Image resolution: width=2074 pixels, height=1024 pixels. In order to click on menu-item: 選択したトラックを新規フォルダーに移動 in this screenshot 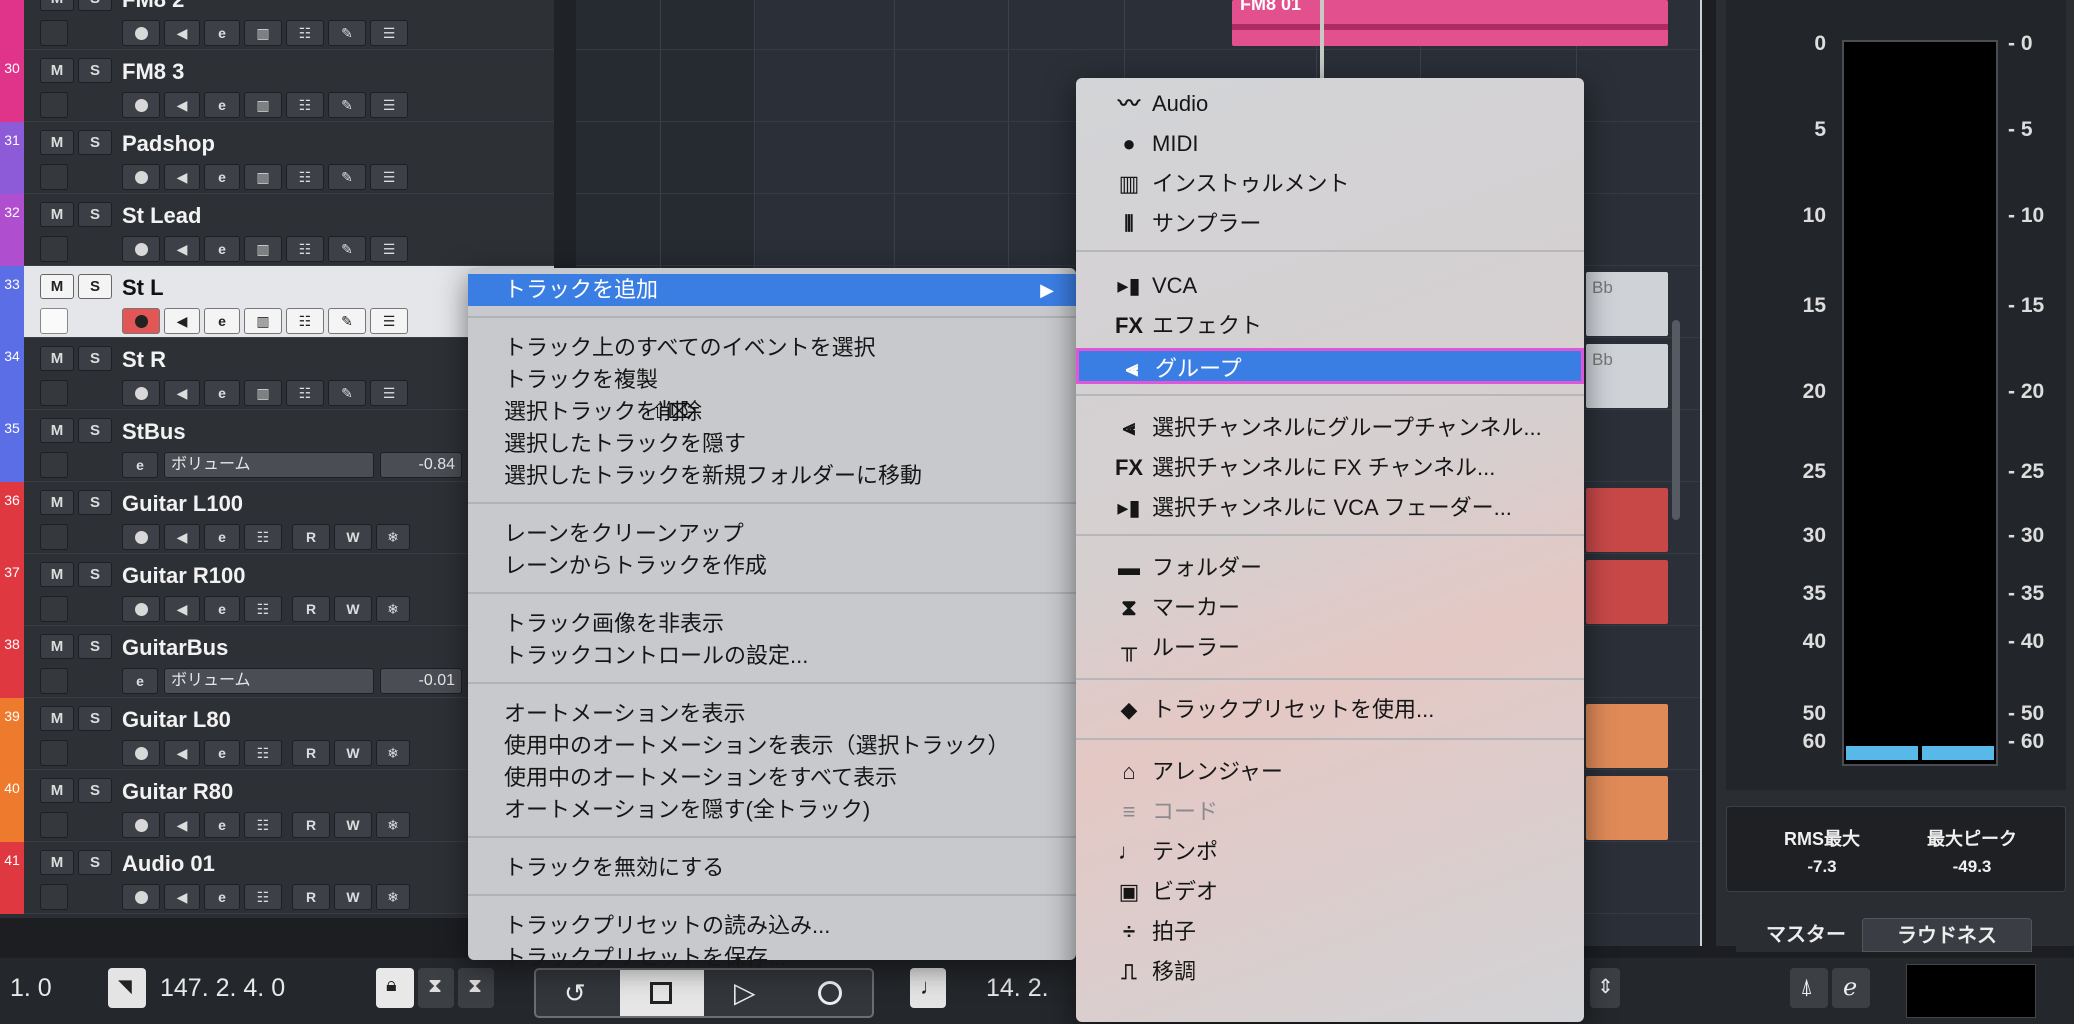, I will do `click(713, 476)`.